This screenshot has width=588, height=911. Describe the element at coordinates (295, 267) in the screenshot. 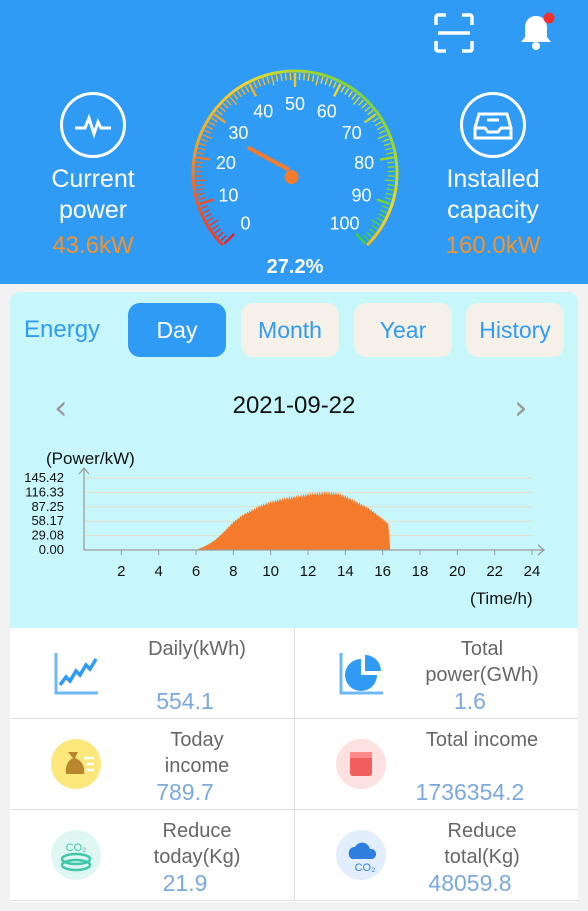

I see `gauge-percent: 27.2%` at that location.